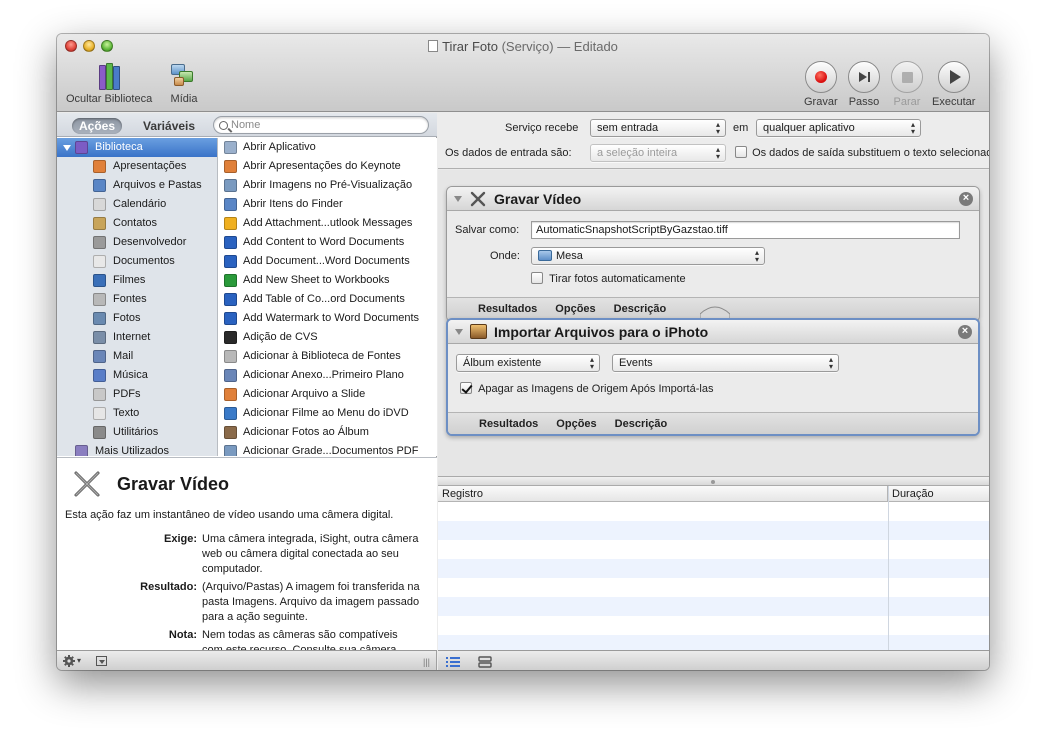  What do you see at coordinates (485, 661) in the screenshot?
I see `compact-view-button` at bounding box center [485, 661].